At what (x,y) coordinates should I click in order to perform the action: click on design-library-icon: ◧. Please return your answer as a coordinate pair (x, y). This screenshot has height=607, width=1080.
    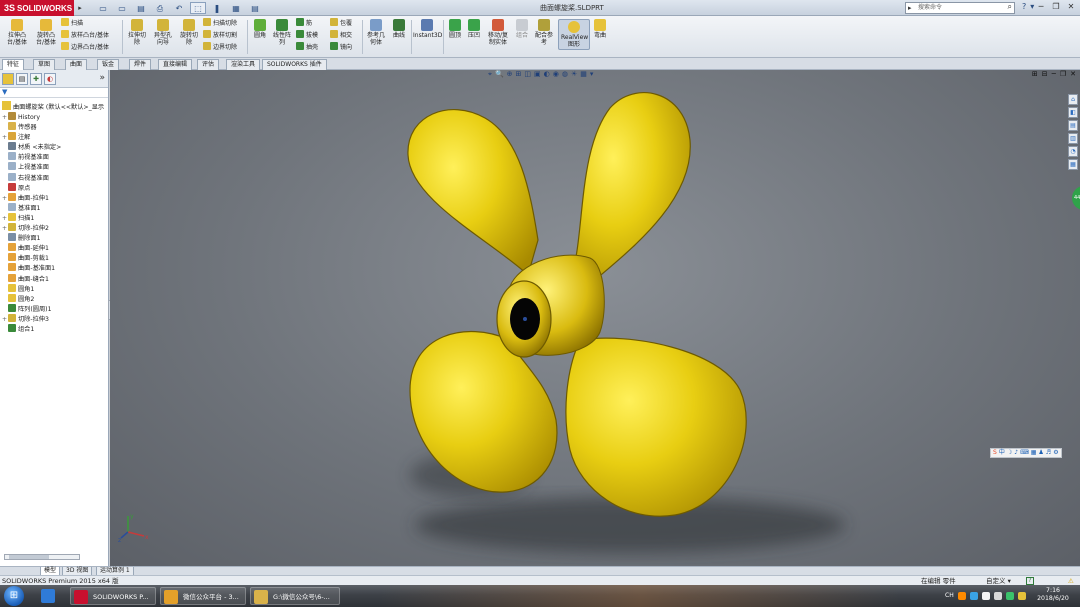
    Looking at the image, I should click on (1073, 112).